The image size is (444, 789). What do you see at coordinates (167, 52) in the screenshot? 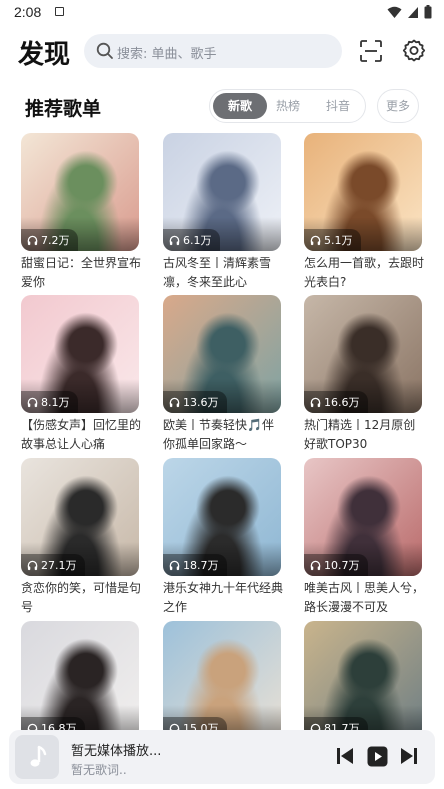
I see `search-input: 搜索: 单曲、歌手` at bounding box center [167, 52].